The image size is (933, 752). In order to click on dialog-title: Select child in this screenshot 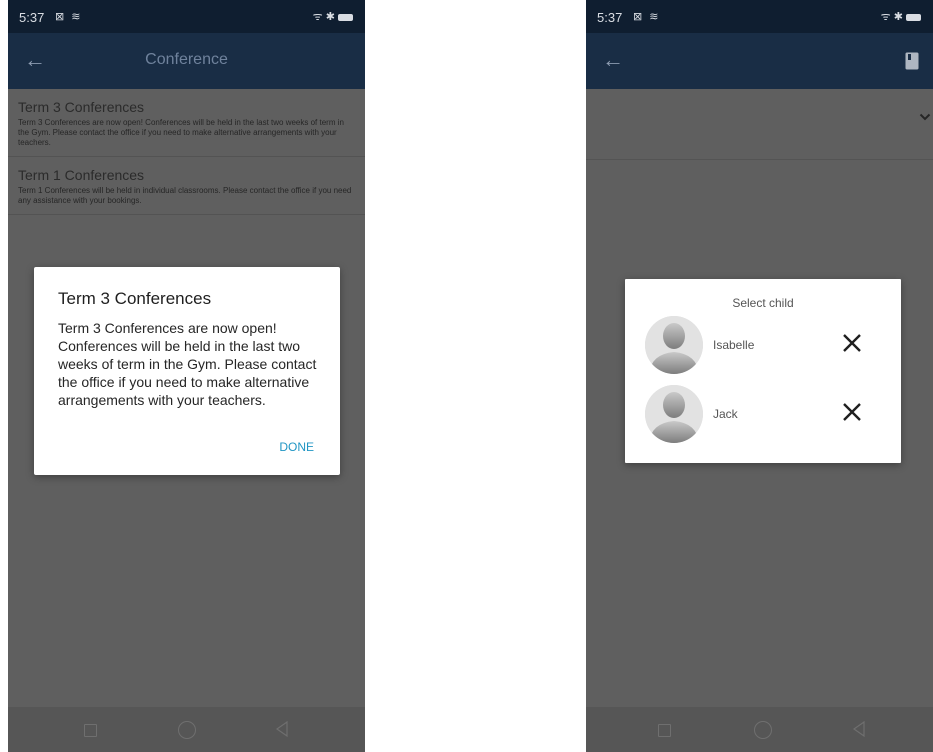, I will do `click(763, 303)`.